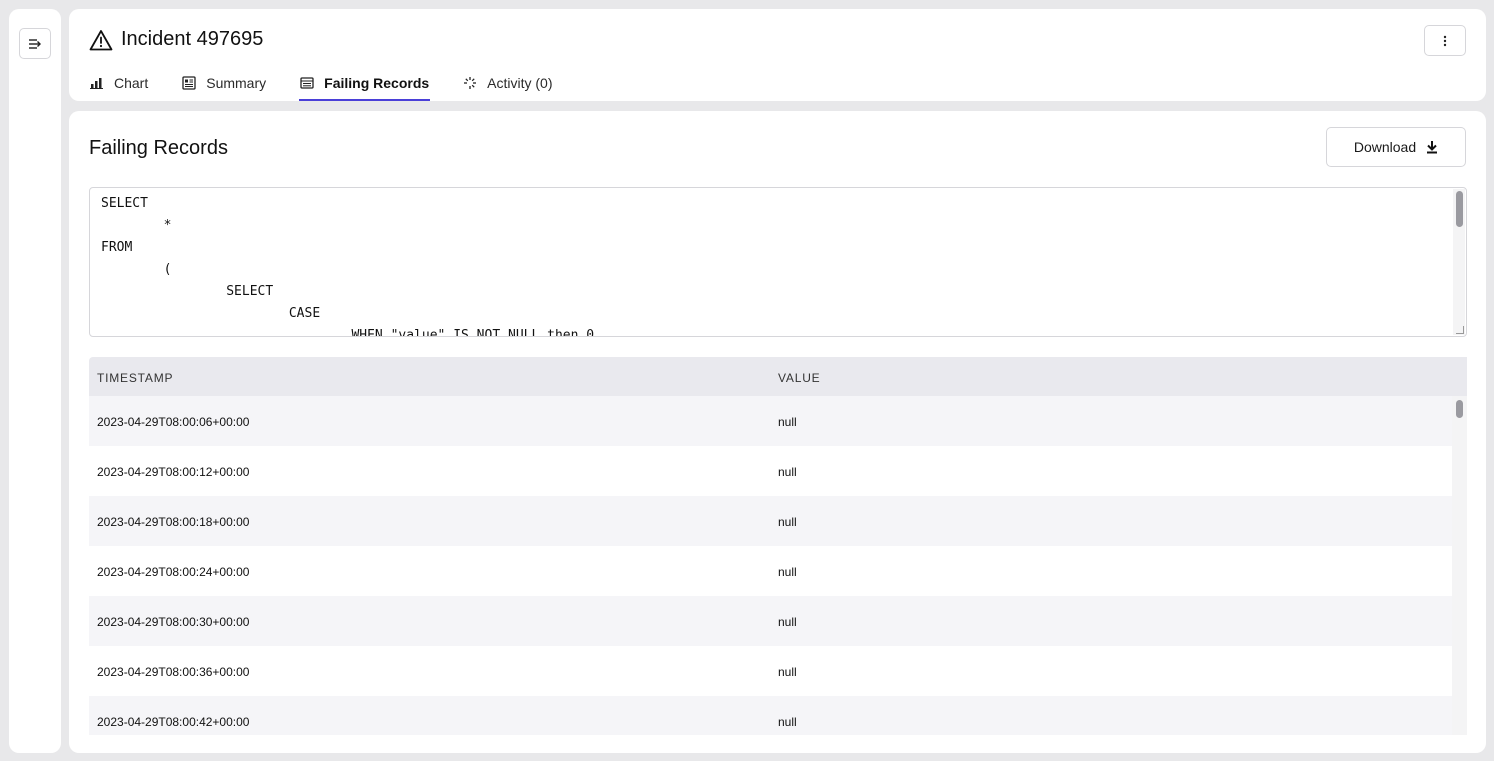 The height and width of the screenshot is (761, 1494). Describe the element at coordinates (1460, 330) in the screenshot. I see `resize-handle-icon` at that location.